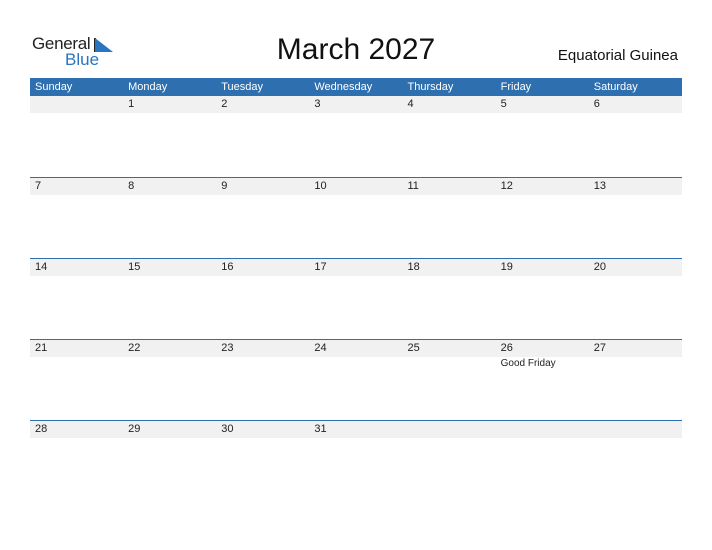 Image resolution: width=712 pixels, height=550 pixels. Describe the element at coordinates (356, 379) in the screenshot. I see `week-row: 21 22 23 24 25 26 27 Good Friday` at that location.